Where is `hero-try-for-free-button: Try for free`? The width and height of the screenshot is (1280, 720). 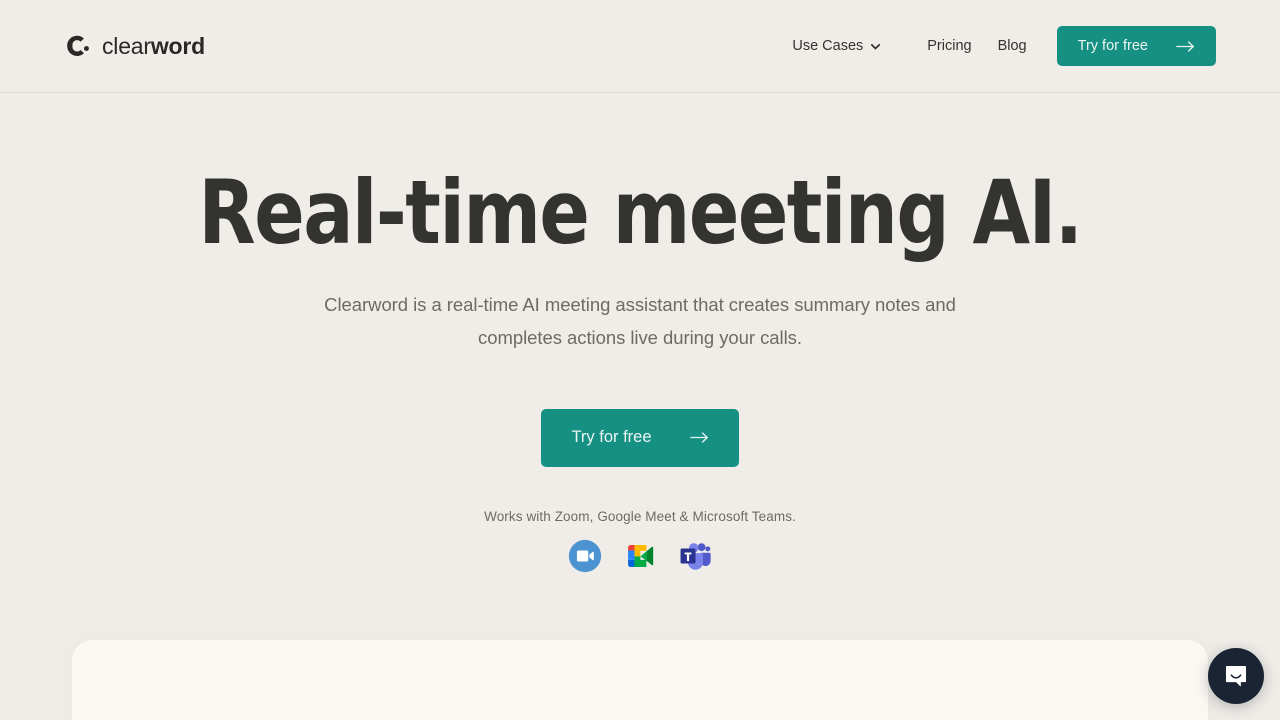 hero-try-for-free-button: Try for free is located at coordinates (640, 437).